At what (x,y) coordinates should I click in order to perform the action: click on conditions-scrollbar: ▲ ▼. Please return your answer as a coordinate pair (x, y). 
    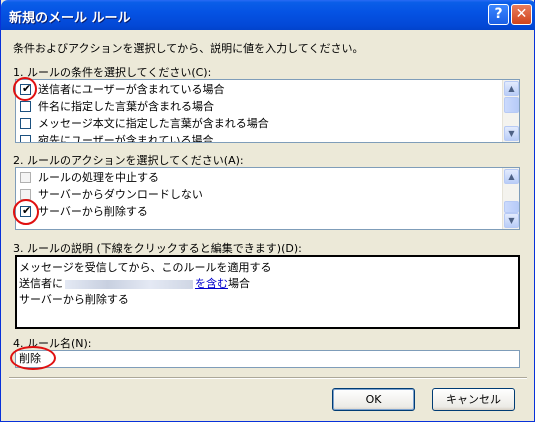
    Looking at the image, I should click on (510, 111).